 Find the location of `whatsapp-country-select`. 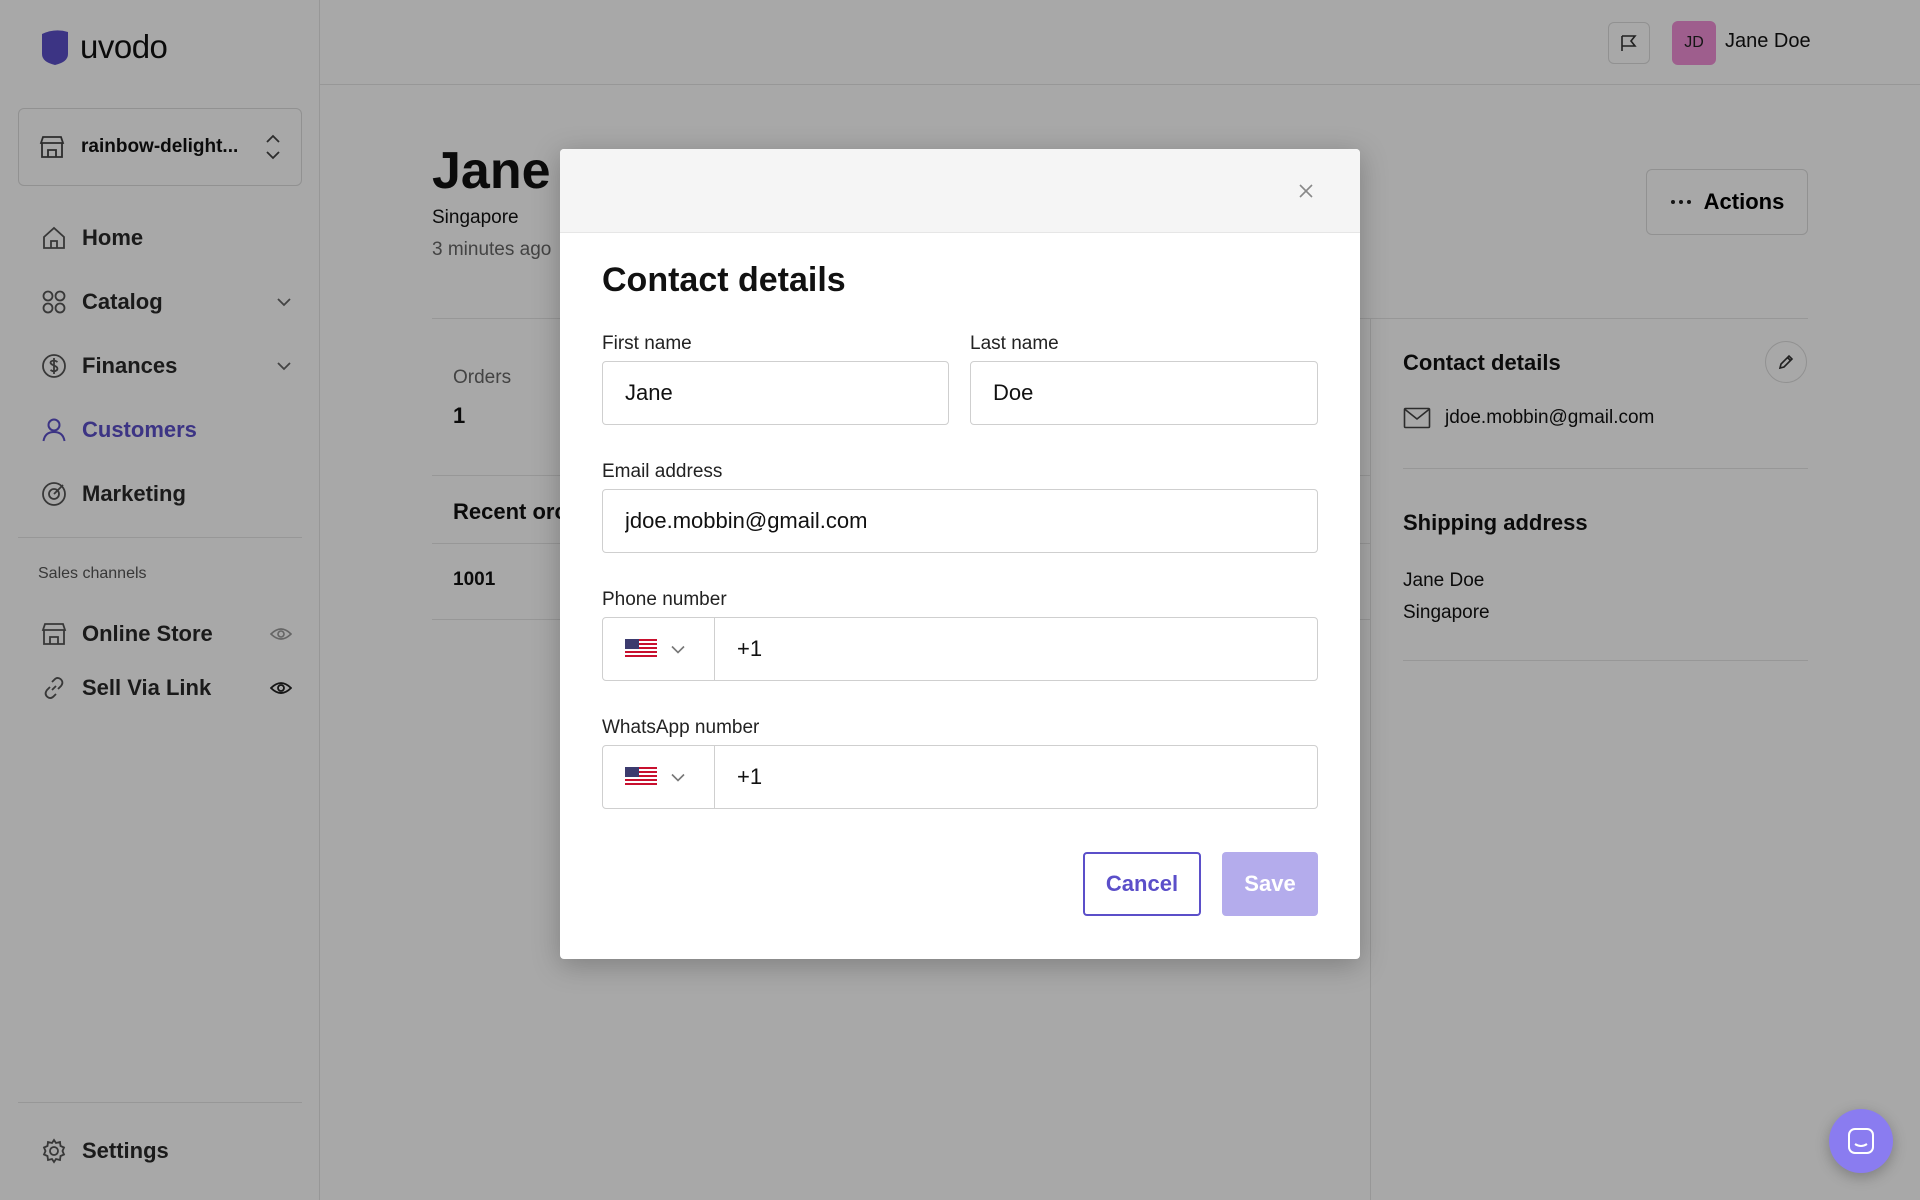

whatsapp-country-select is located at coordinates (659, 777).